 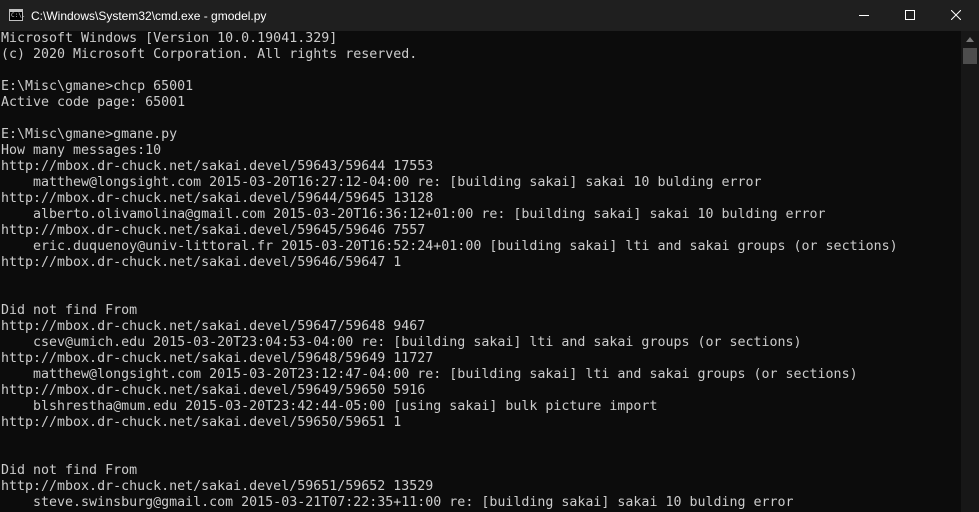 I want to click on console-line: Active code page: 65001, so click(x=93, y=102).